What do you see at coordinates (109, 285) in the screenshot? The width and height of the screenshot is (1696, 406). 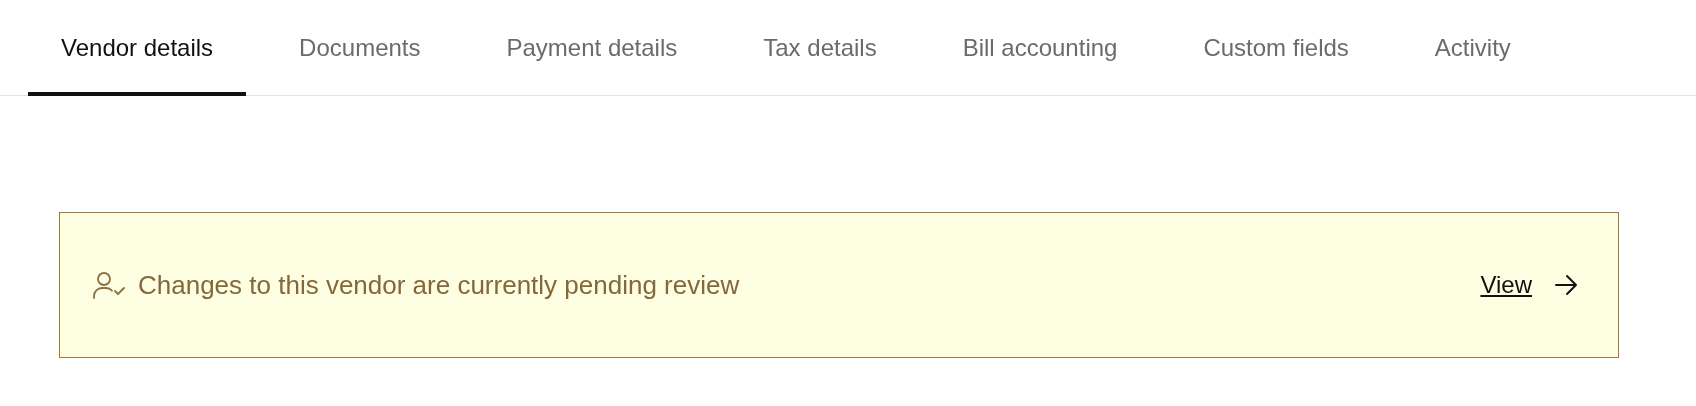 I see `user-check-icon` at bounding box center [109, 285].